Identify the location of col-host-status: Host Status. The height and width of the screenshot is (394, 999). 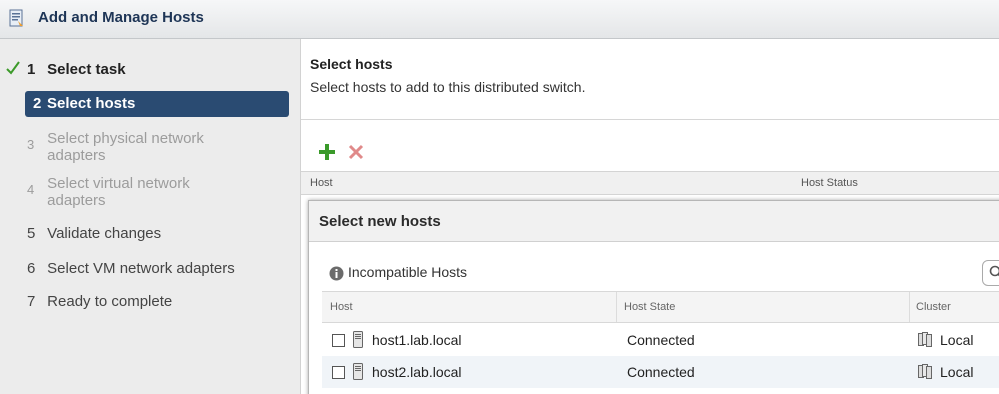
(829, 183).